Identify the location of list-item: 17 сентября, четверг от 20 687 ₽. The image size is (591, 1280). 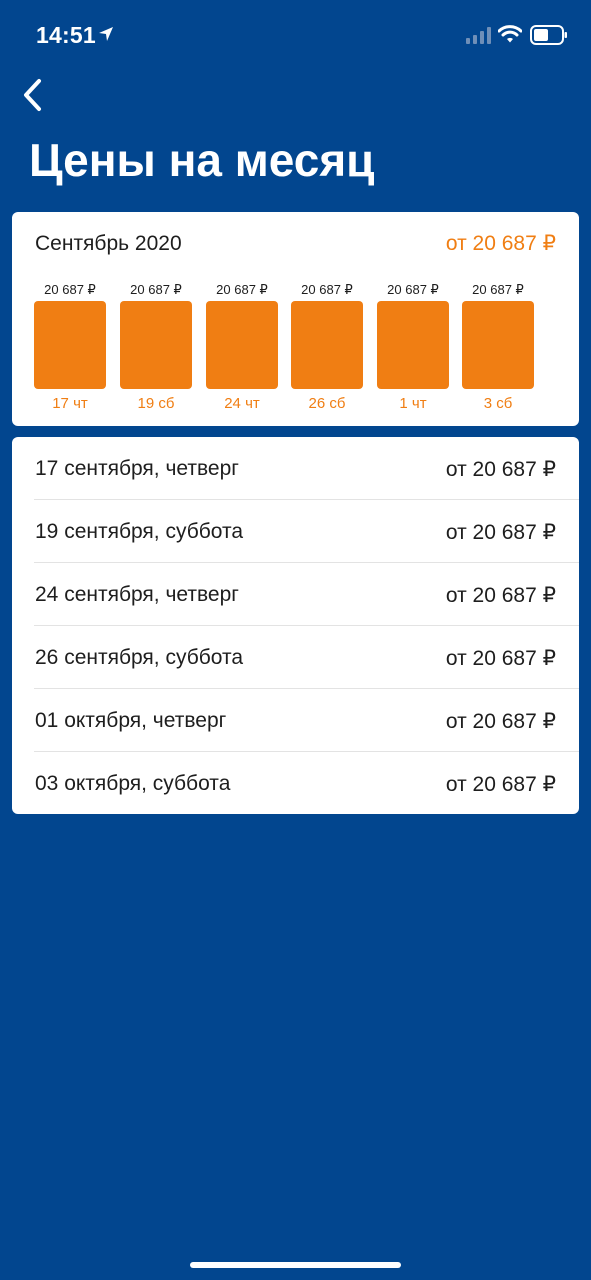
(295, 468).